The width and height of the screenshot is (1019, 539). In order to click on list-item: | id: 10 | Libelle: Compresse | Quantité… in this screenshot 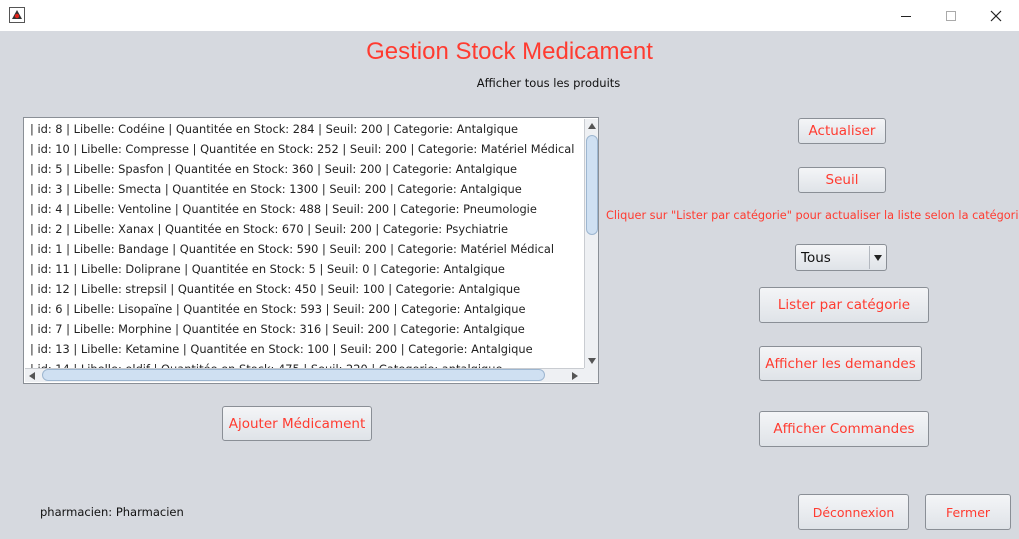, I will do `click(304, 149)`.